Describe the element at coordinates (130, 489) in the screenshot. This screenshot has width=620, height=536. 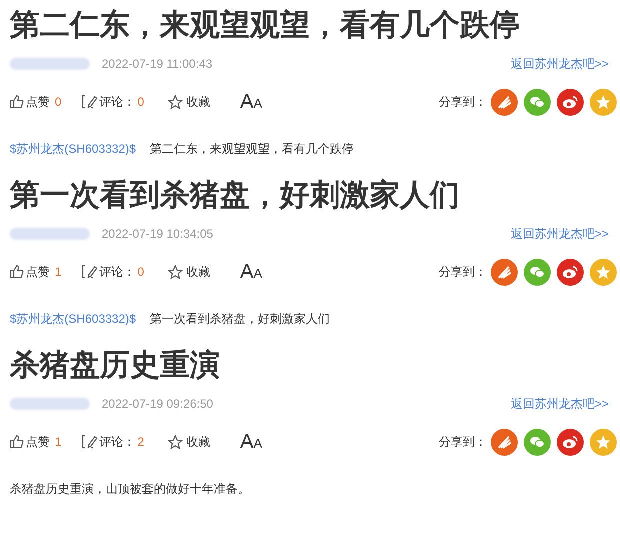
I see `post-body: 杀猪盘历史重演，山顶被套的做好十年准备。` at that location.